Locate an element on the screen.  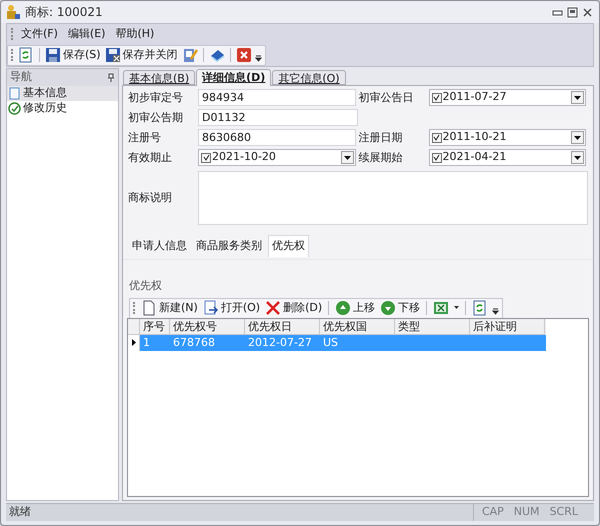
date-value: 2011-10-21 is located at coordinates (474, 137).